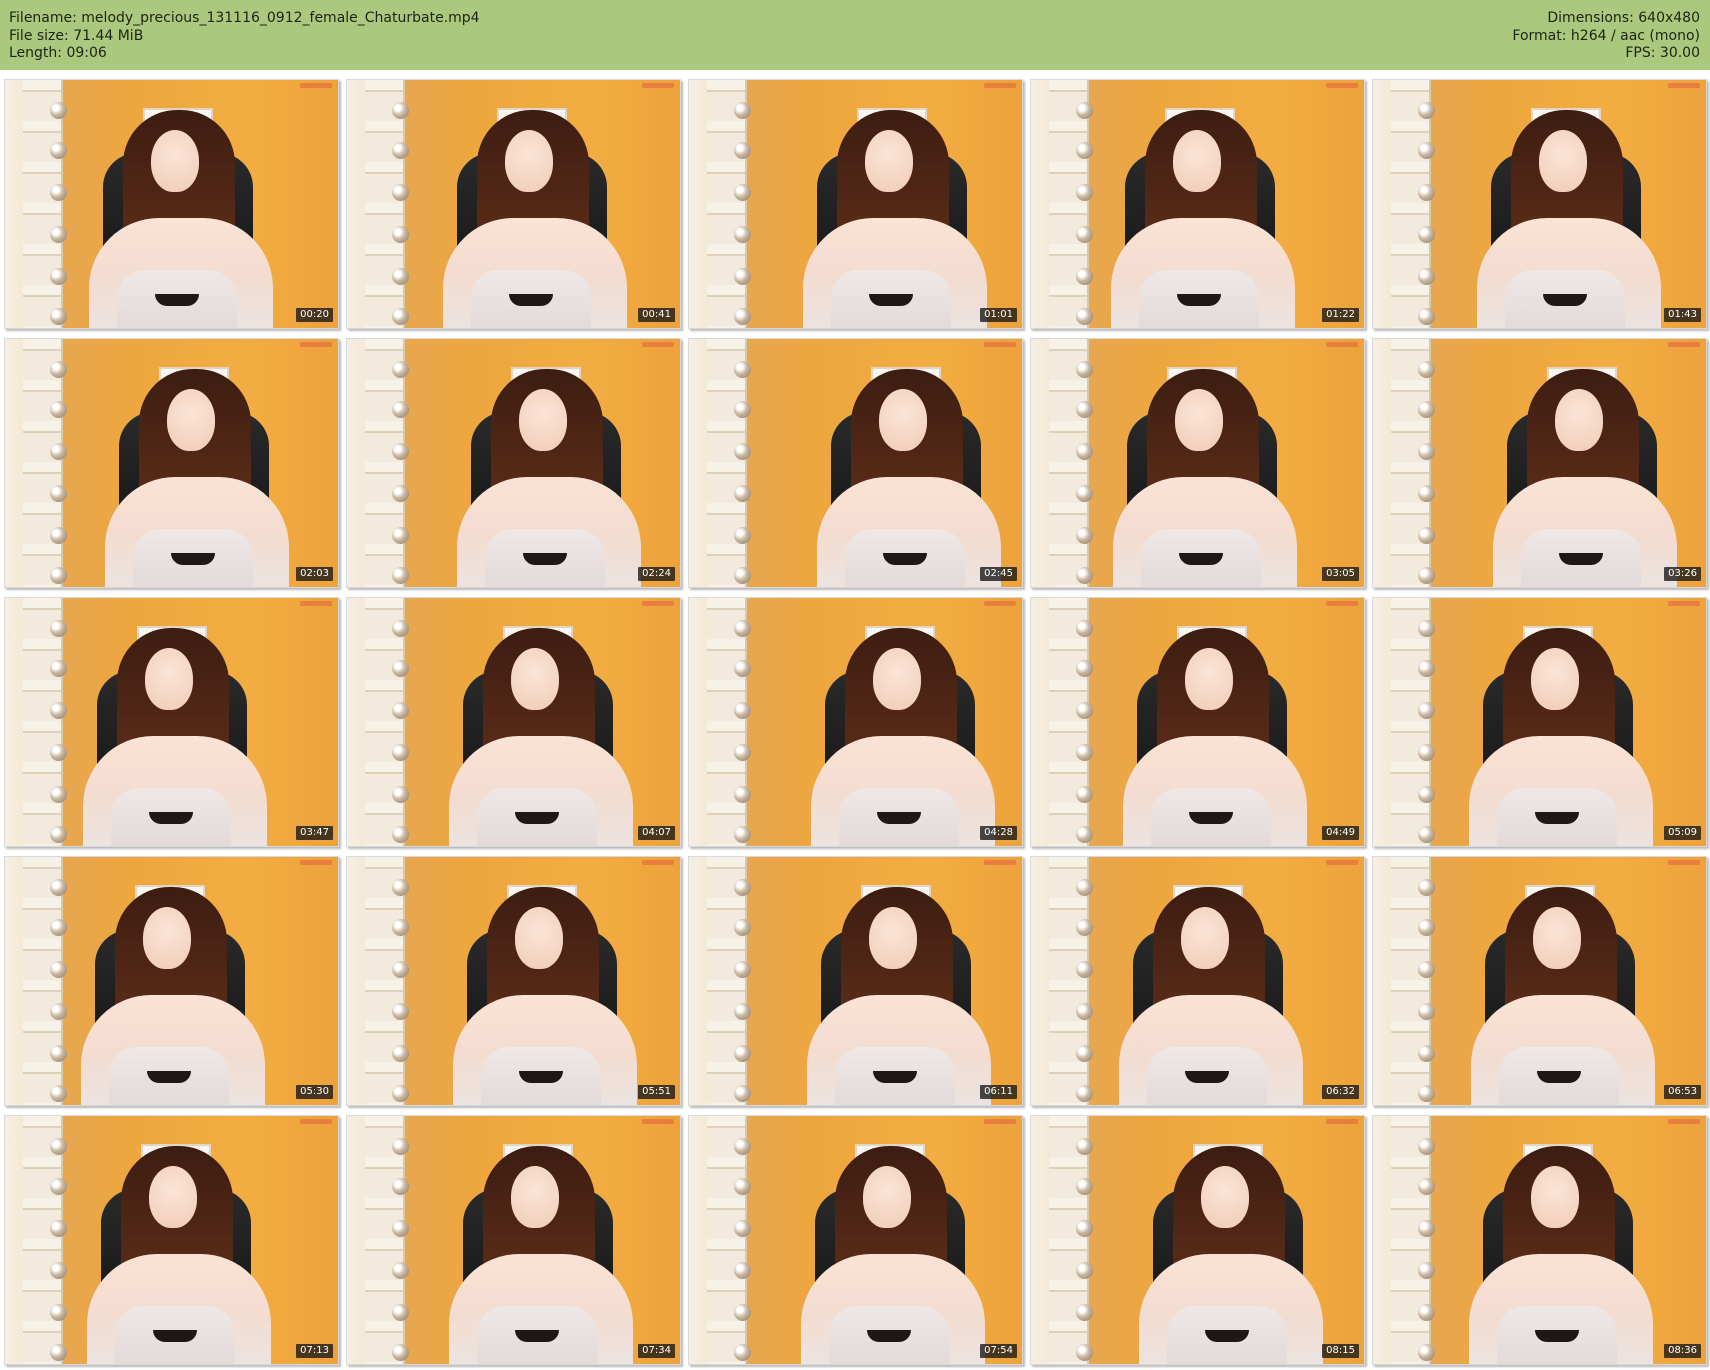 The width and height of the screenshot is (1710, 1370). I want to click on dimensions-text: Dimensions: 640x480, so click(1623, 18).